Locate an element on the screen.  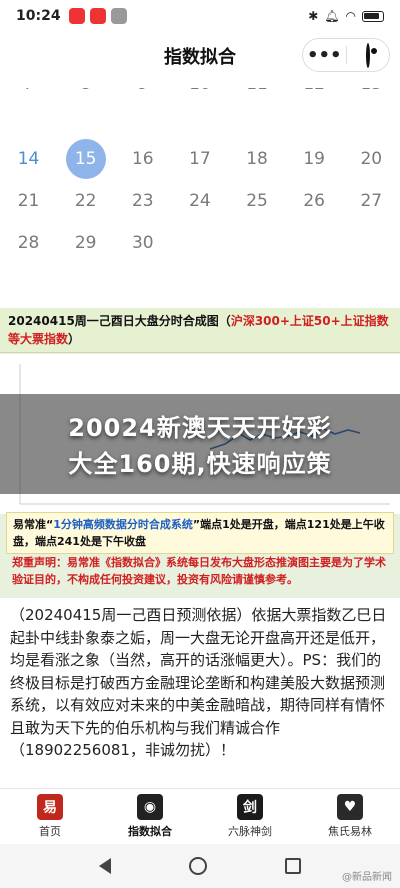
headline-line-1: 20024新澳天天开好彩 is located at coordinates (200, 428).